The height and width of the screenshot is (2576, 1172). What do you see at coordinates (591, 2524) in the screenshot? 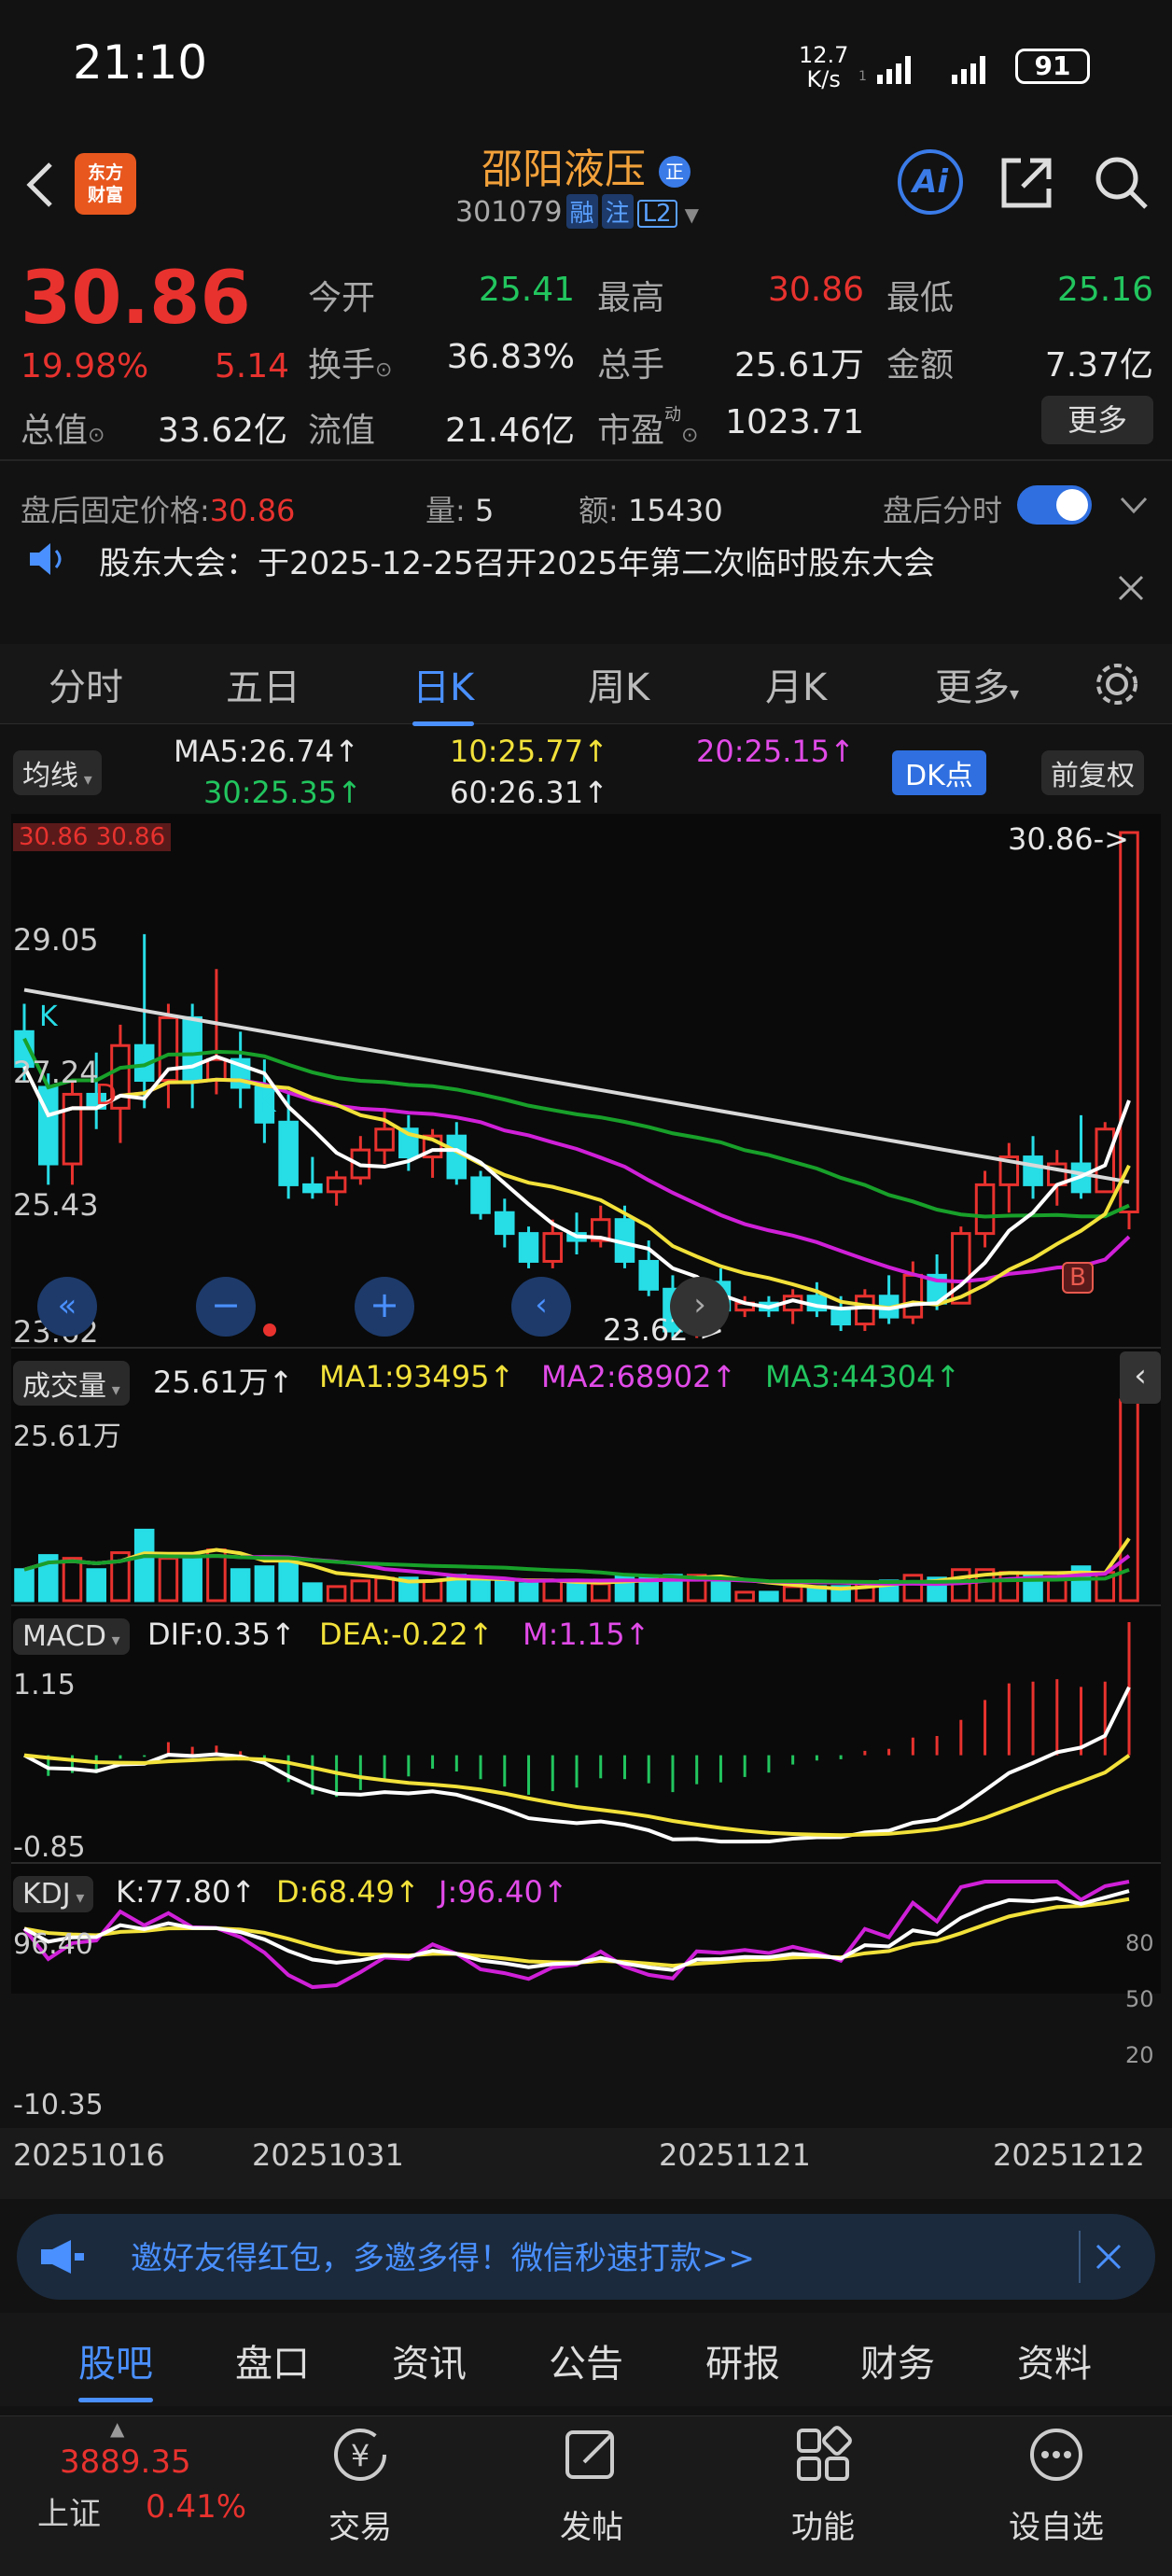
I see `post-button: 发帖` at bounding box center [591, 2524].